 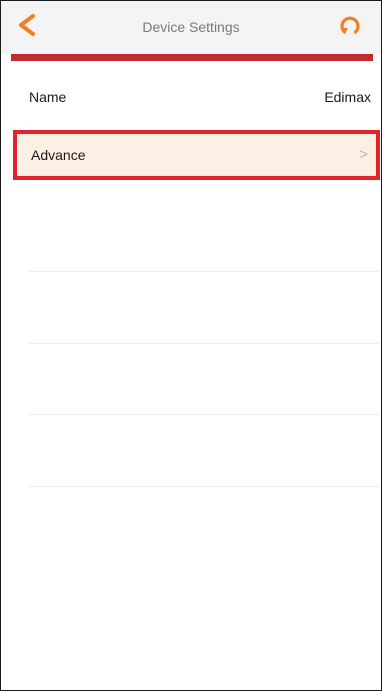 What do you see at coordinates (363, 154) in the screenshot?
I see `chevron-right-icon: >` at bounding box center [363, 154].